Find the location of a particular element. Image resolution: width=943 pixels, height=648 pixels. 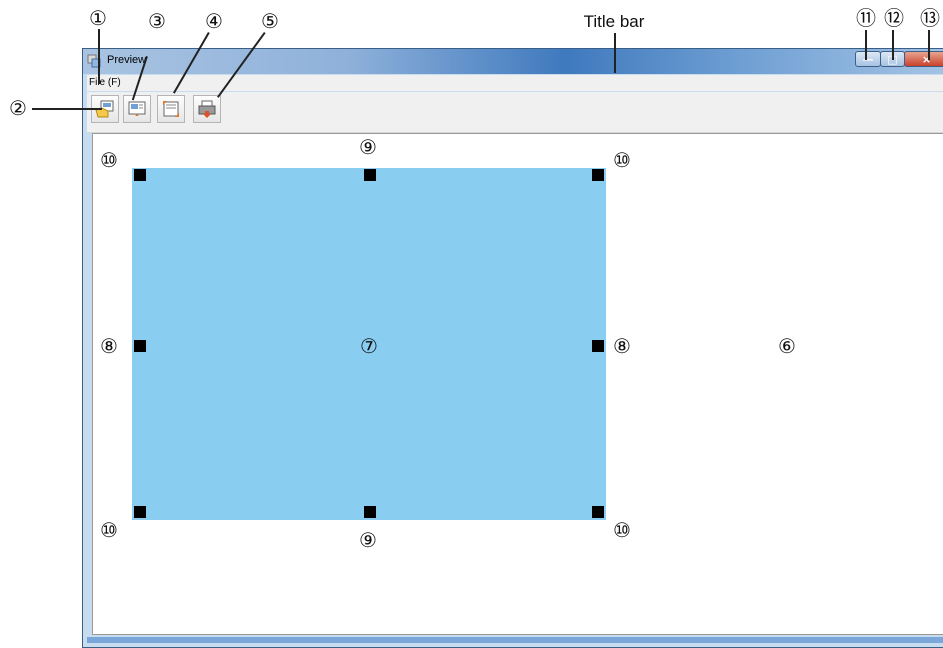

callout-6: ⑥ is located at coordinates (787, 346).